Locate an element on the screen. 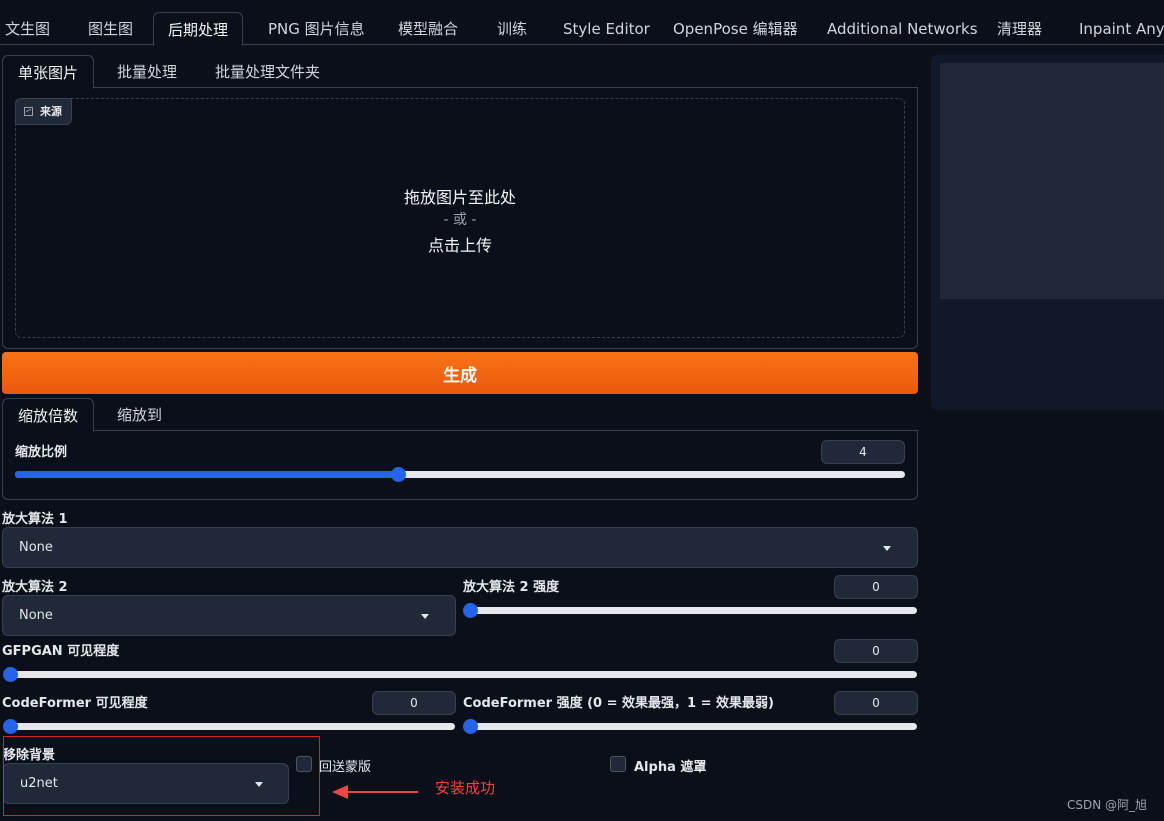 Image resolution: width=1164 pixels, height=821 pixels. click-upload-text: 点击上传 is located at coordinates (460, 244).